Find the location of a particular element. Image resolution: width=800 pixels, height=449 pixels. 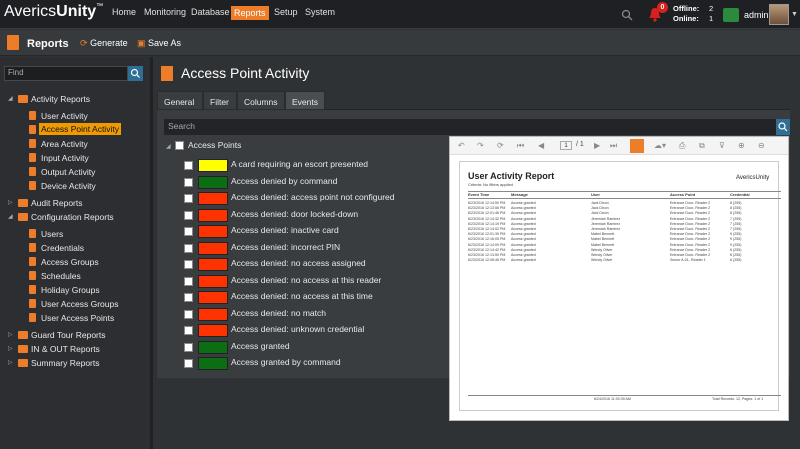

tree-user-activity: User Activity is located at coordinates (64, 116).